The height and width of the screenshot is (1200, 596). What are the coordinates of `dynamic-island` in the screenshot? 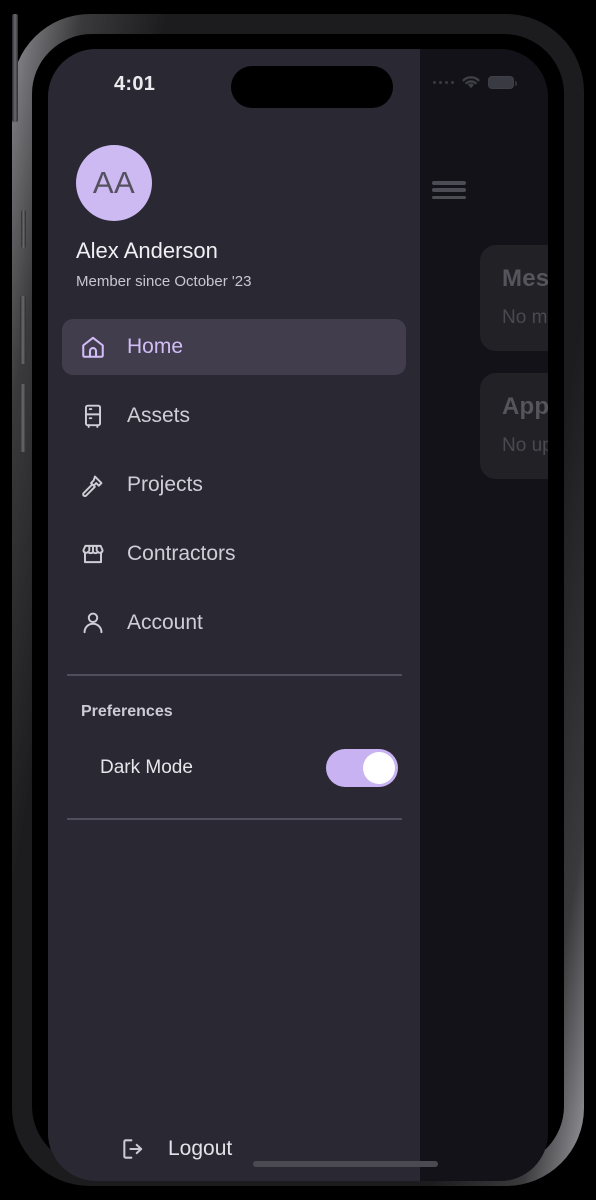 It's located at (312, 87).